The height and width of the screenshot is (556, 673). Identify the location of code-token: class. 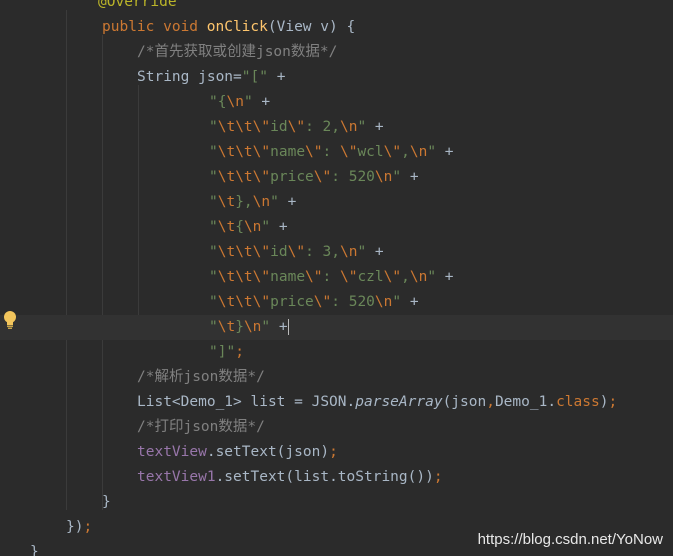
(578, 402).